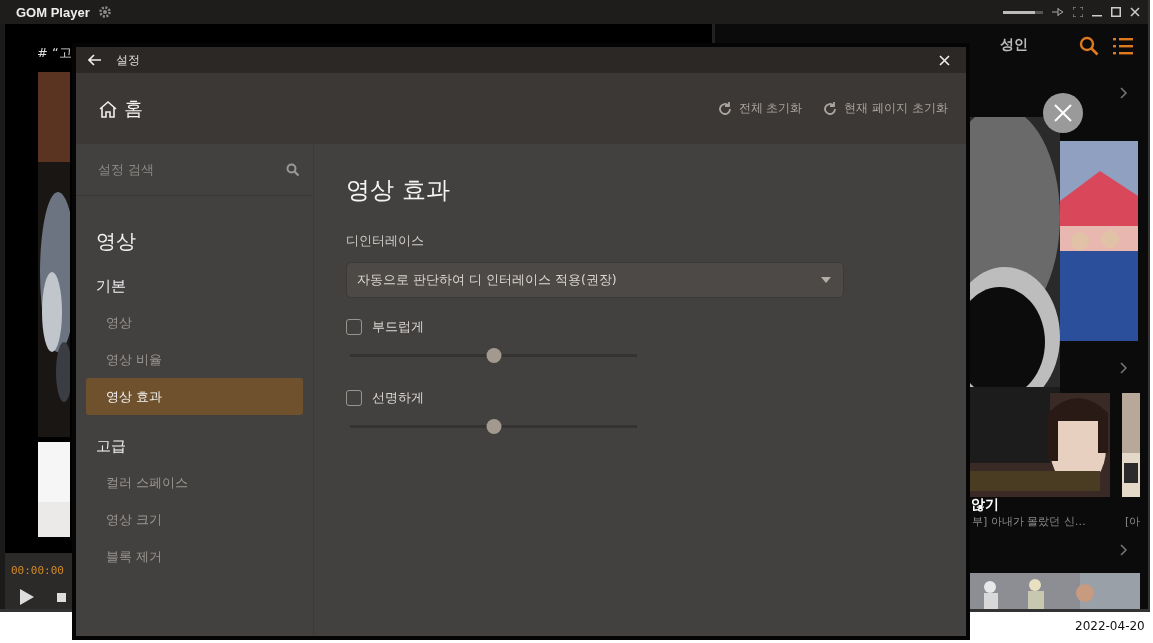 The width and height of the screenshot is (1153, 643). What do you see at coordinates (27, 597) in the screenshot?
I see `play-button` at bounding box center [27, 597].